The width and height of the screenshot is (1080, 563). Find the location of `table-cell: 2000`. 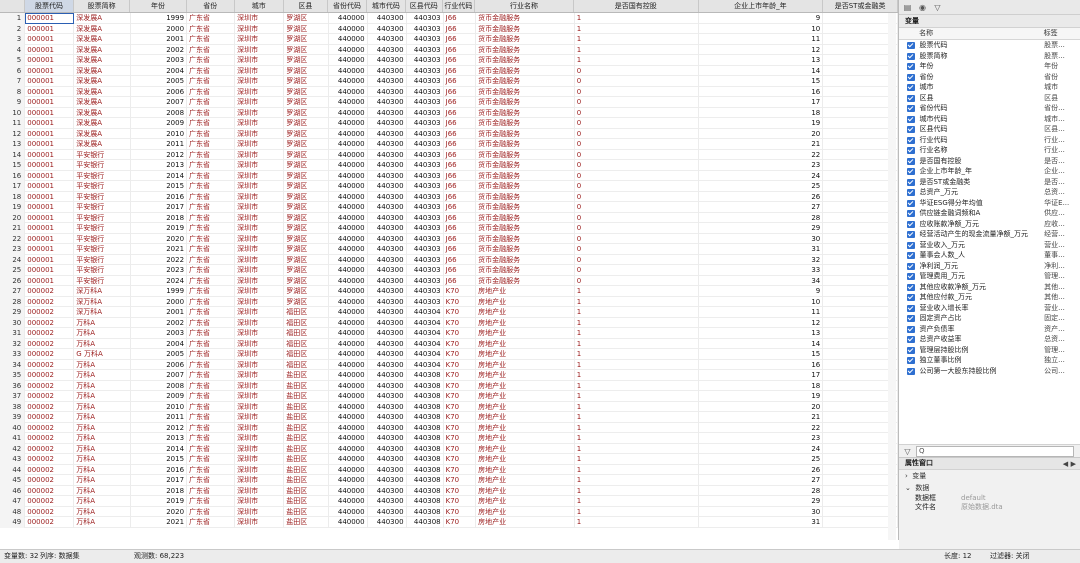

table-cell: 2000 is located at coordinates (159, 301).